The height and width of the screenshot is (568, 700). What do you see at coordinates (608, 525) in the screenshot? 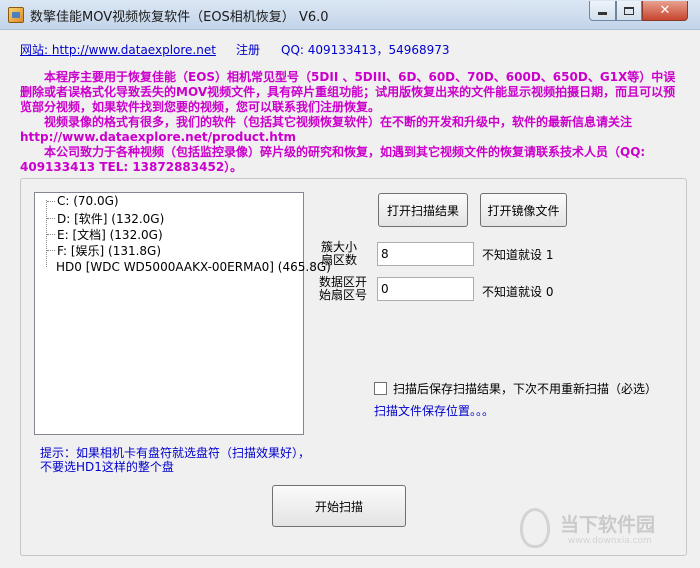
I see `watermark-text: 当下软件园` at bounding box center [608, 525].